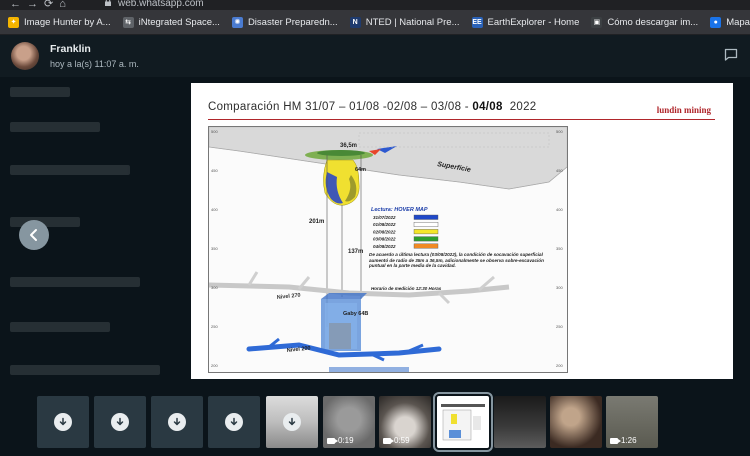 The width and height of the screenshot is (750, 456). I want to click on legend-date: 31/07/2022, so click(384, 217).